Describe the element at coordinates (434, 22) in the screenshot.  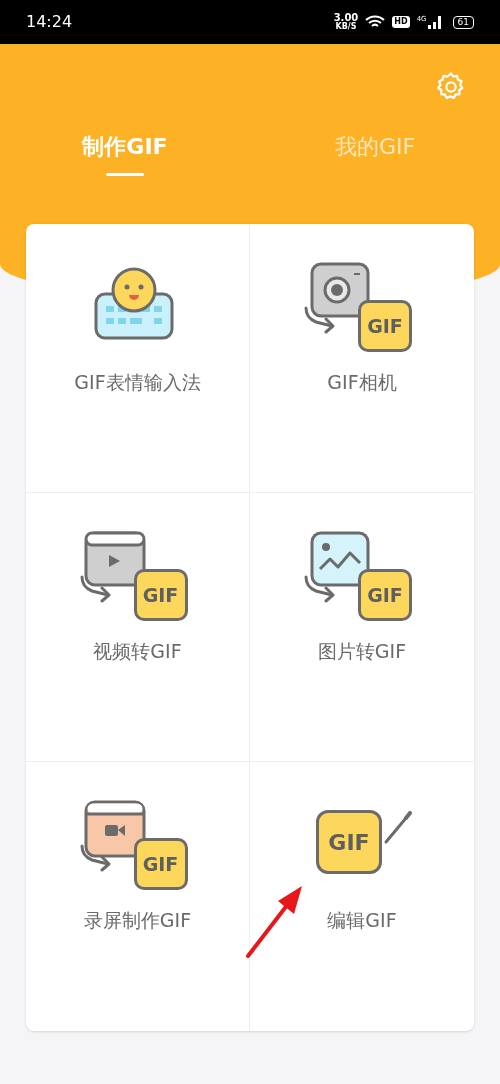
I see `signal-icon` at that location.